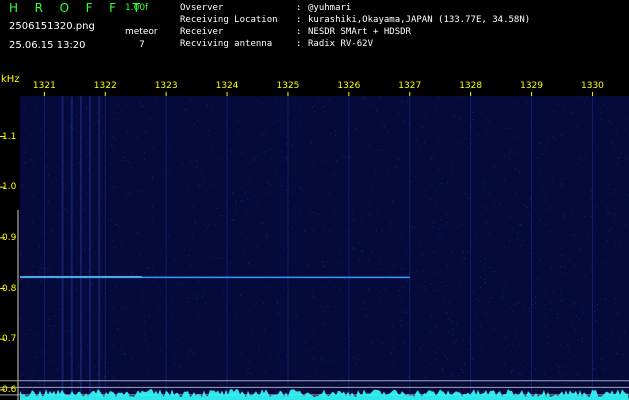 Image resolution: width=629 pixels, height=400 pixels. What do you see at coordinates (227, 86) in the screenshot?
I see `x-tick-label: 1324` at bounding box center [227, 86].